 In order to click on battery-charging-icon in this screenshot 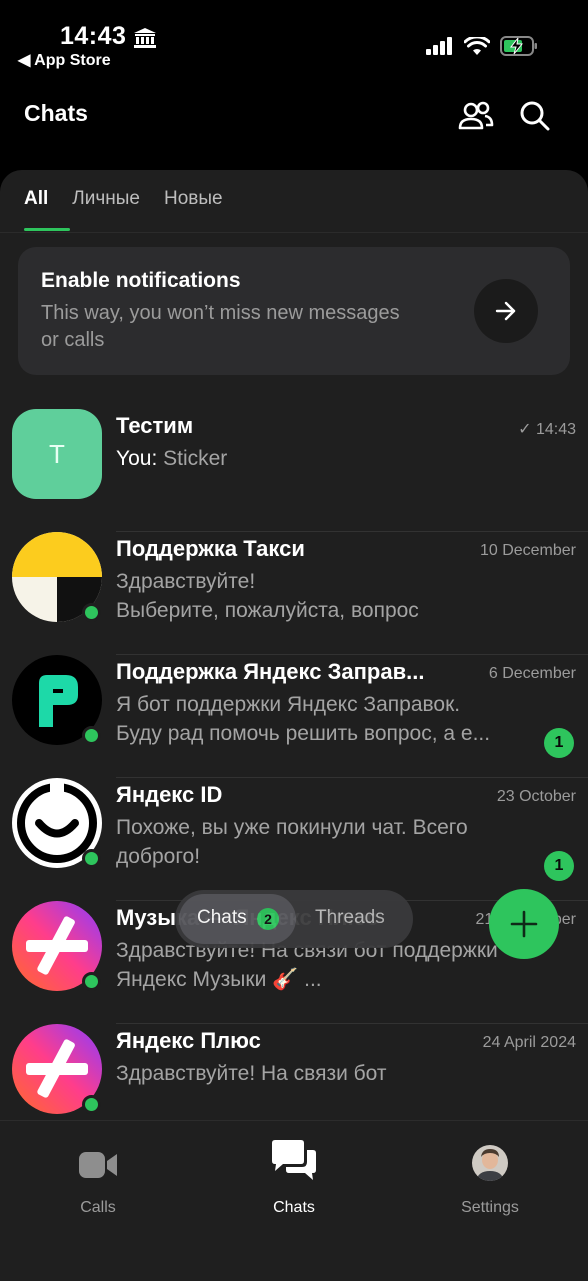, I will do `click(518, 46)`.